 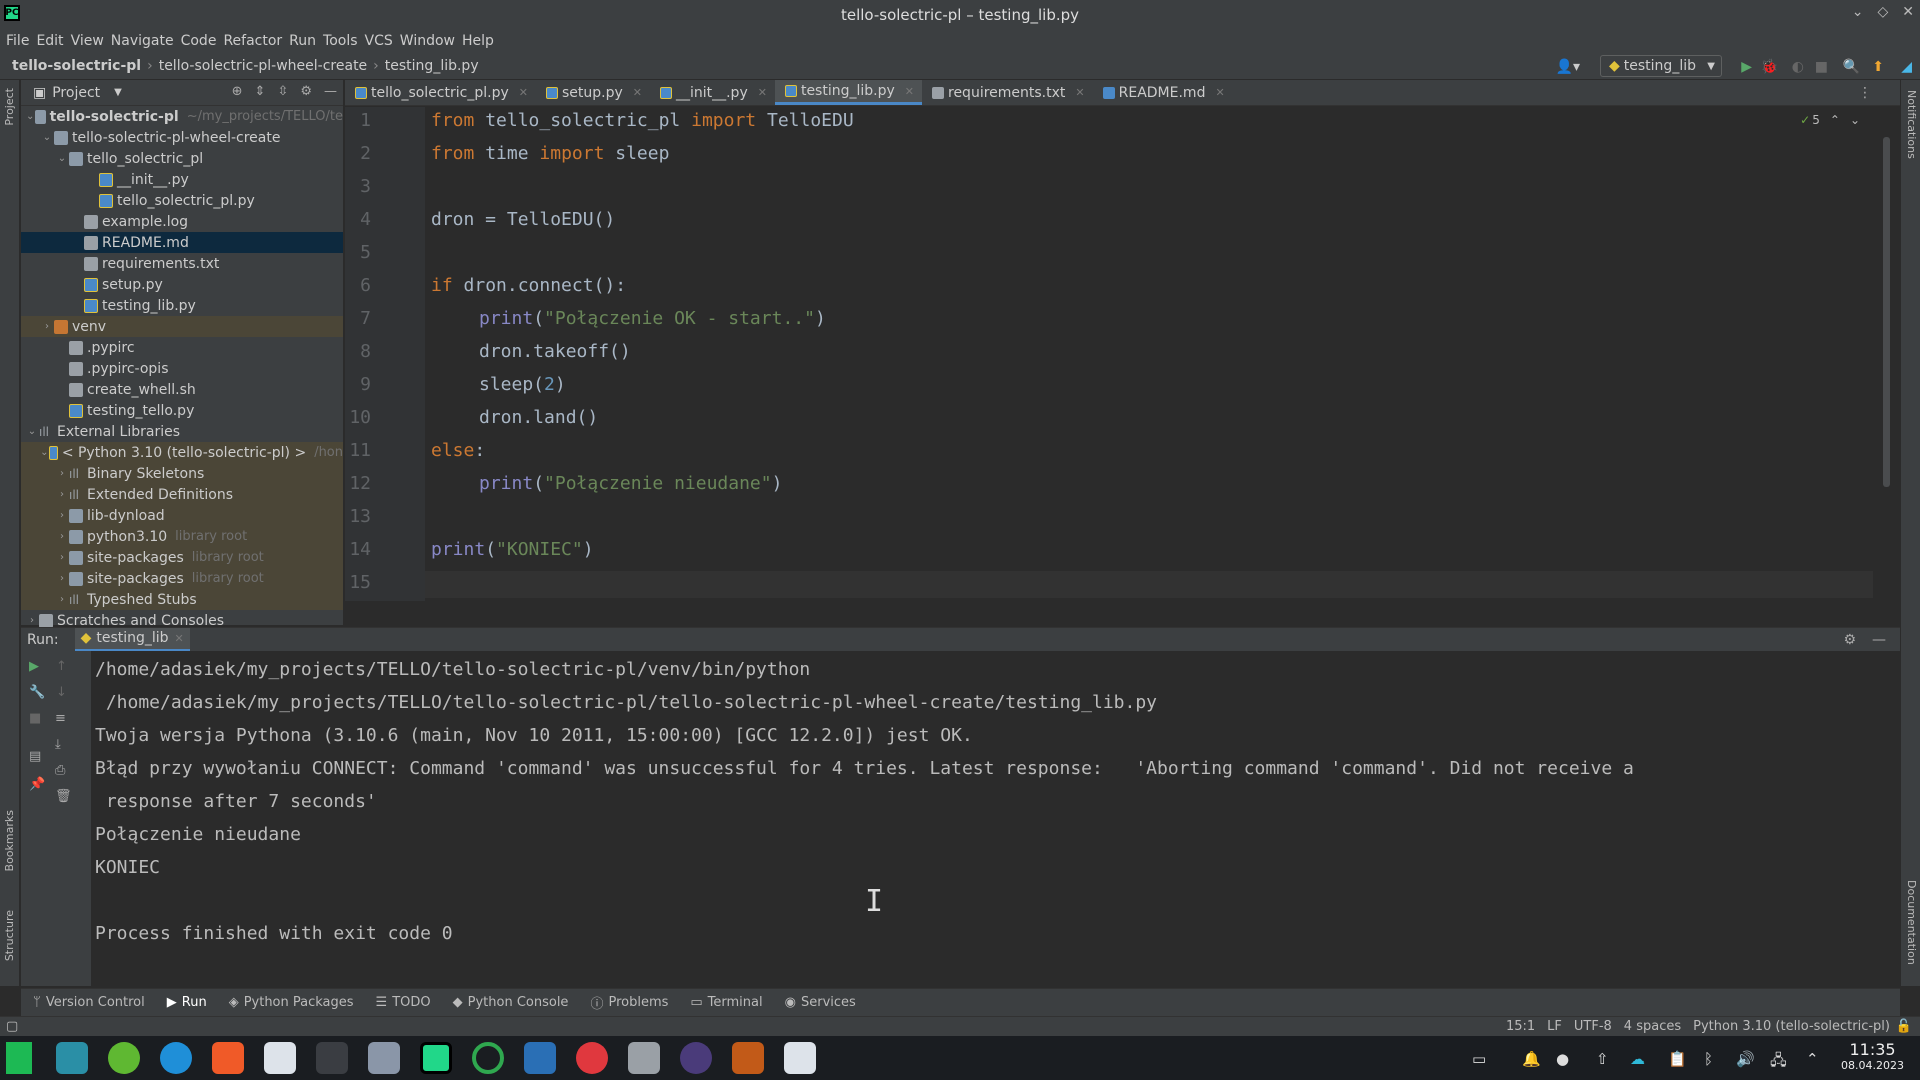 I want to click on crt-app-icon, so click(x=748, y=1058).